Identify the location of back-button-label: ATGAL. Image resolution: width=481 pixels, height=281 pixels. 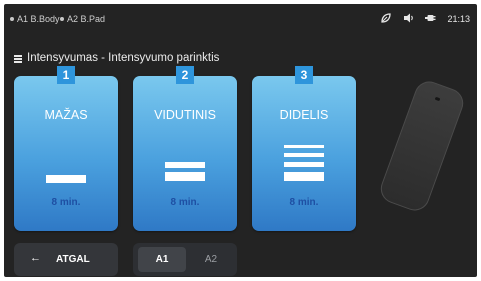
(73, 259).